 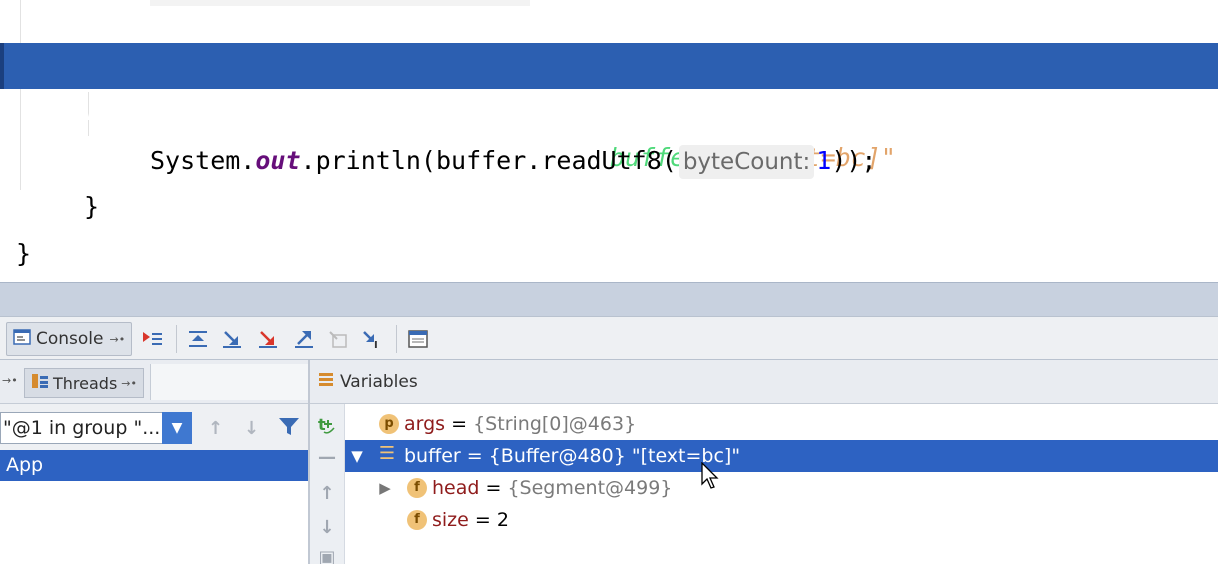 What do you see at coordinates (177, 428) in the screenshot?
I see `chevron-down-icon: ▼` at bounding box center [177, 428].